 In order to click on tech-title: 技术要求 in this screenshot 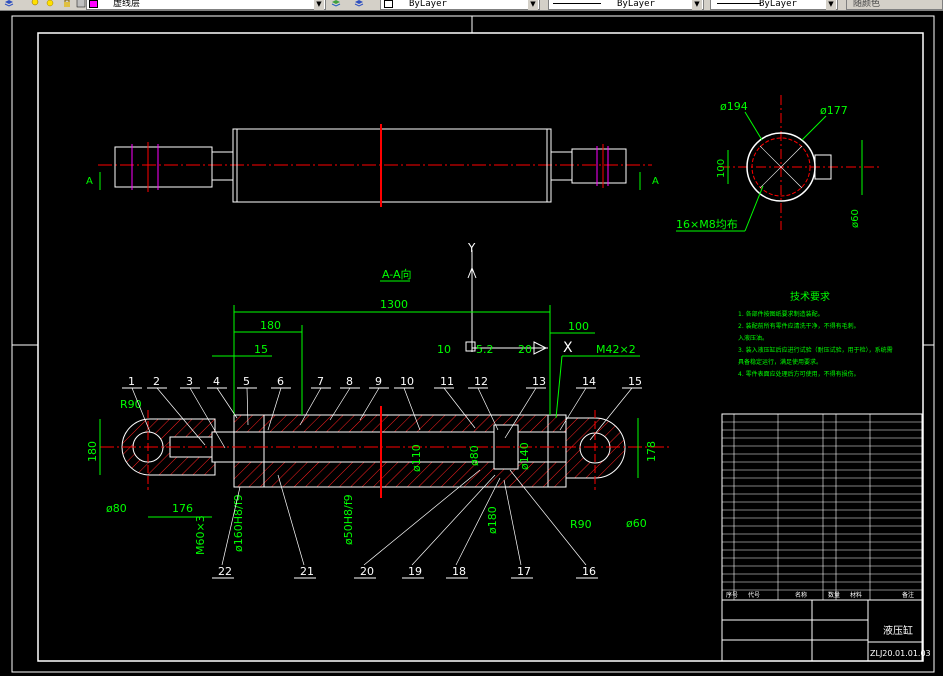, I will do `click(810, 296)`.